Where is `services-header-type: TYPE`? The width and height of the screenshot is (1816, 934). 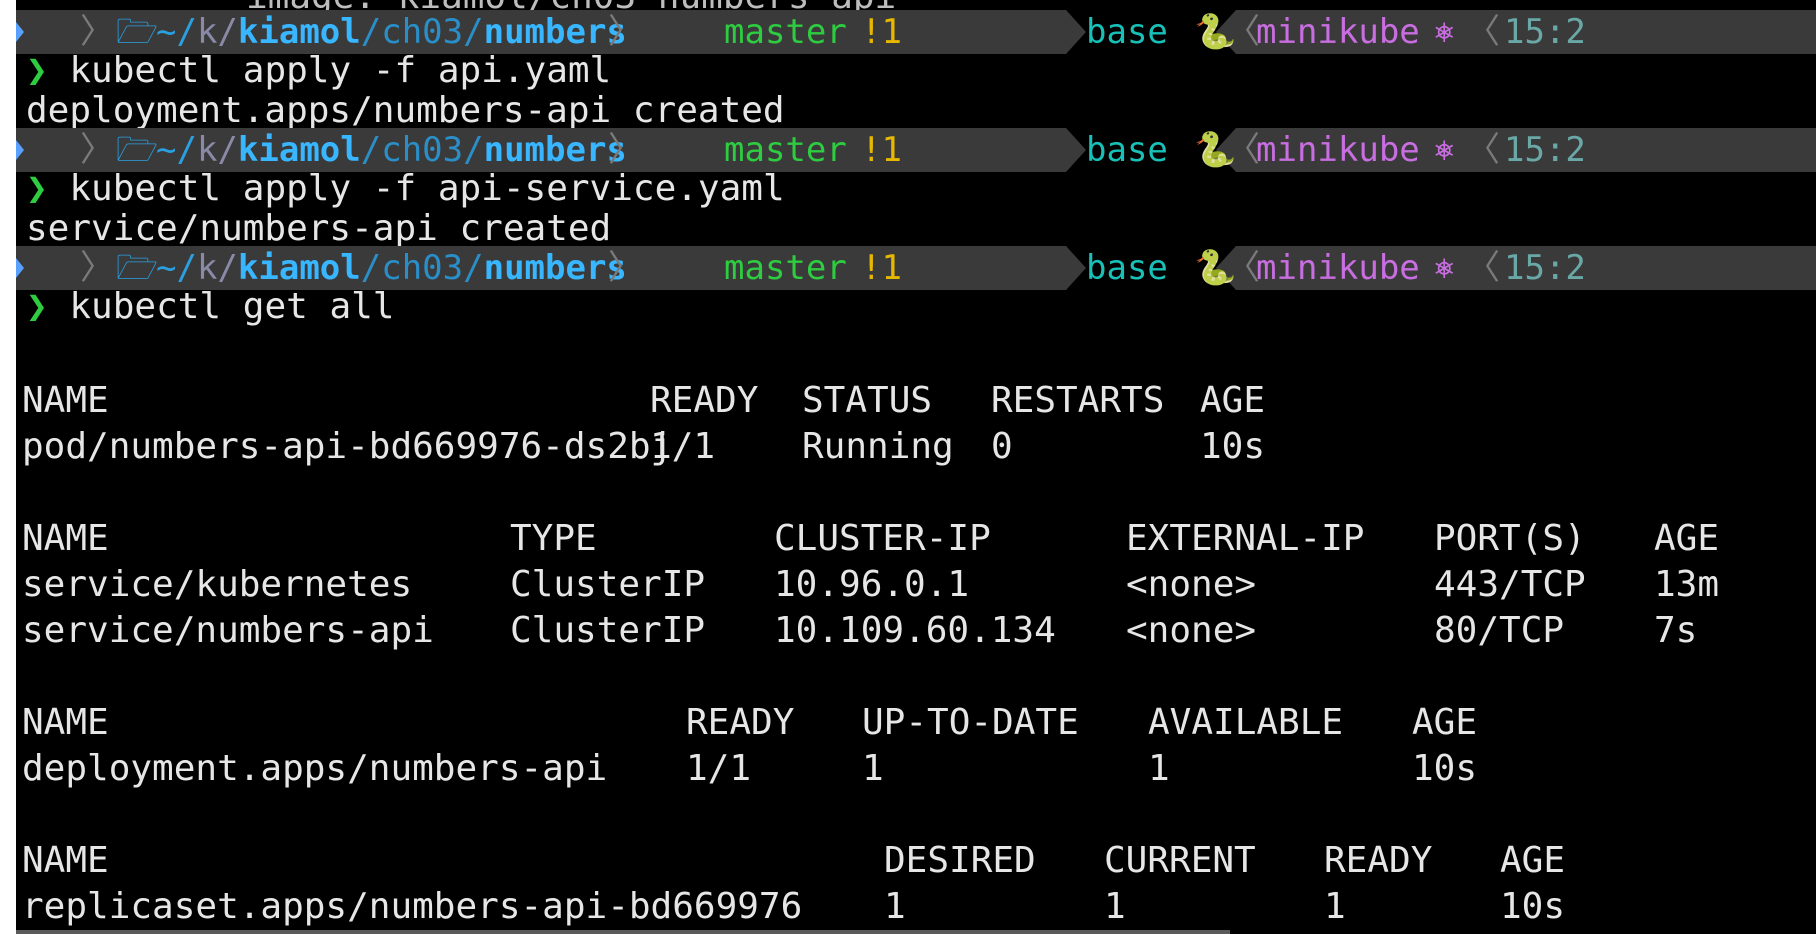 services-header-type: TYPE is located at coordinates (553, 538).